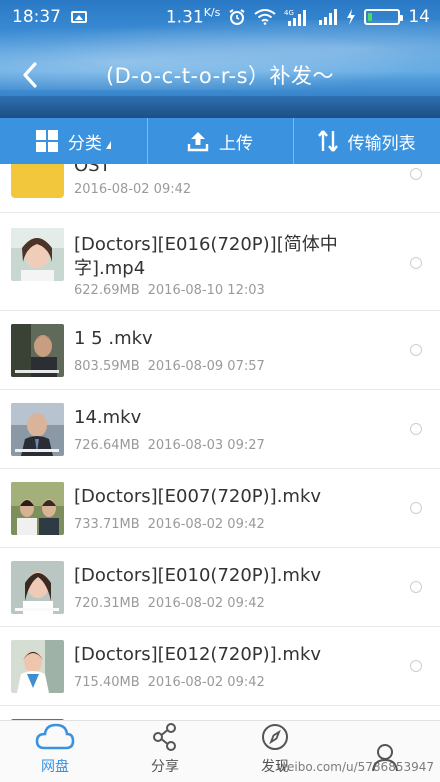  What do you see at coordinates (236, 143) in the screenshot?
I see `upload-label: 上传` at bounding box center [236, 143].